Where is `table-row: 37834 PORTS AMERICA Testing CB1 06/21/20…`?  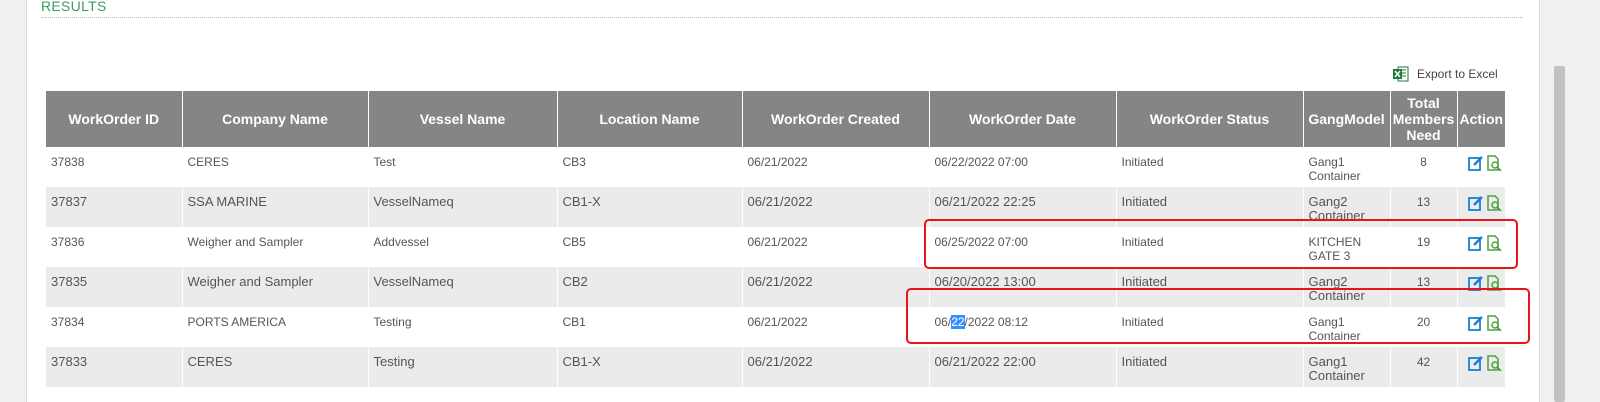 table-row: 37834 PORTS AMERICA Testing CB1 06/21/20… is located at coordinates (775, 327).